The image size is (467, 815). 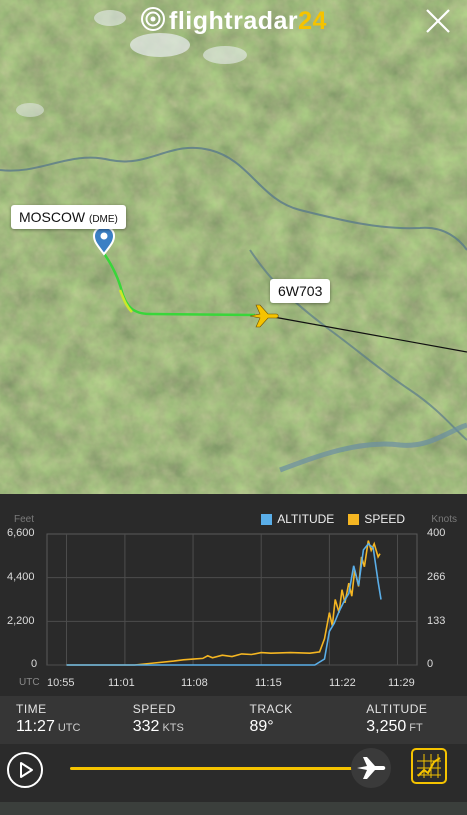 What do you see at coordinates (61, 683) in the screenshot?
I see `x-tick: 10:55` at bounding box center [61, 683].